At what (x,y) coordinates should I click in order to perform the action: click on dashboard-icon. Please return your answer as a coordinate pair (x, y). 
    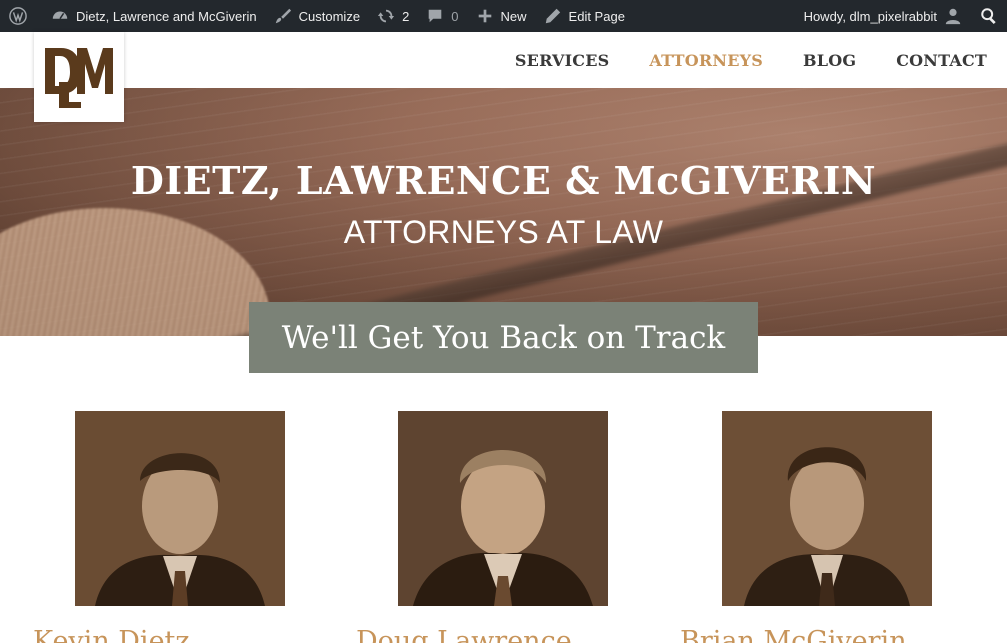
    Looking at the image, I should click on (60, 16).